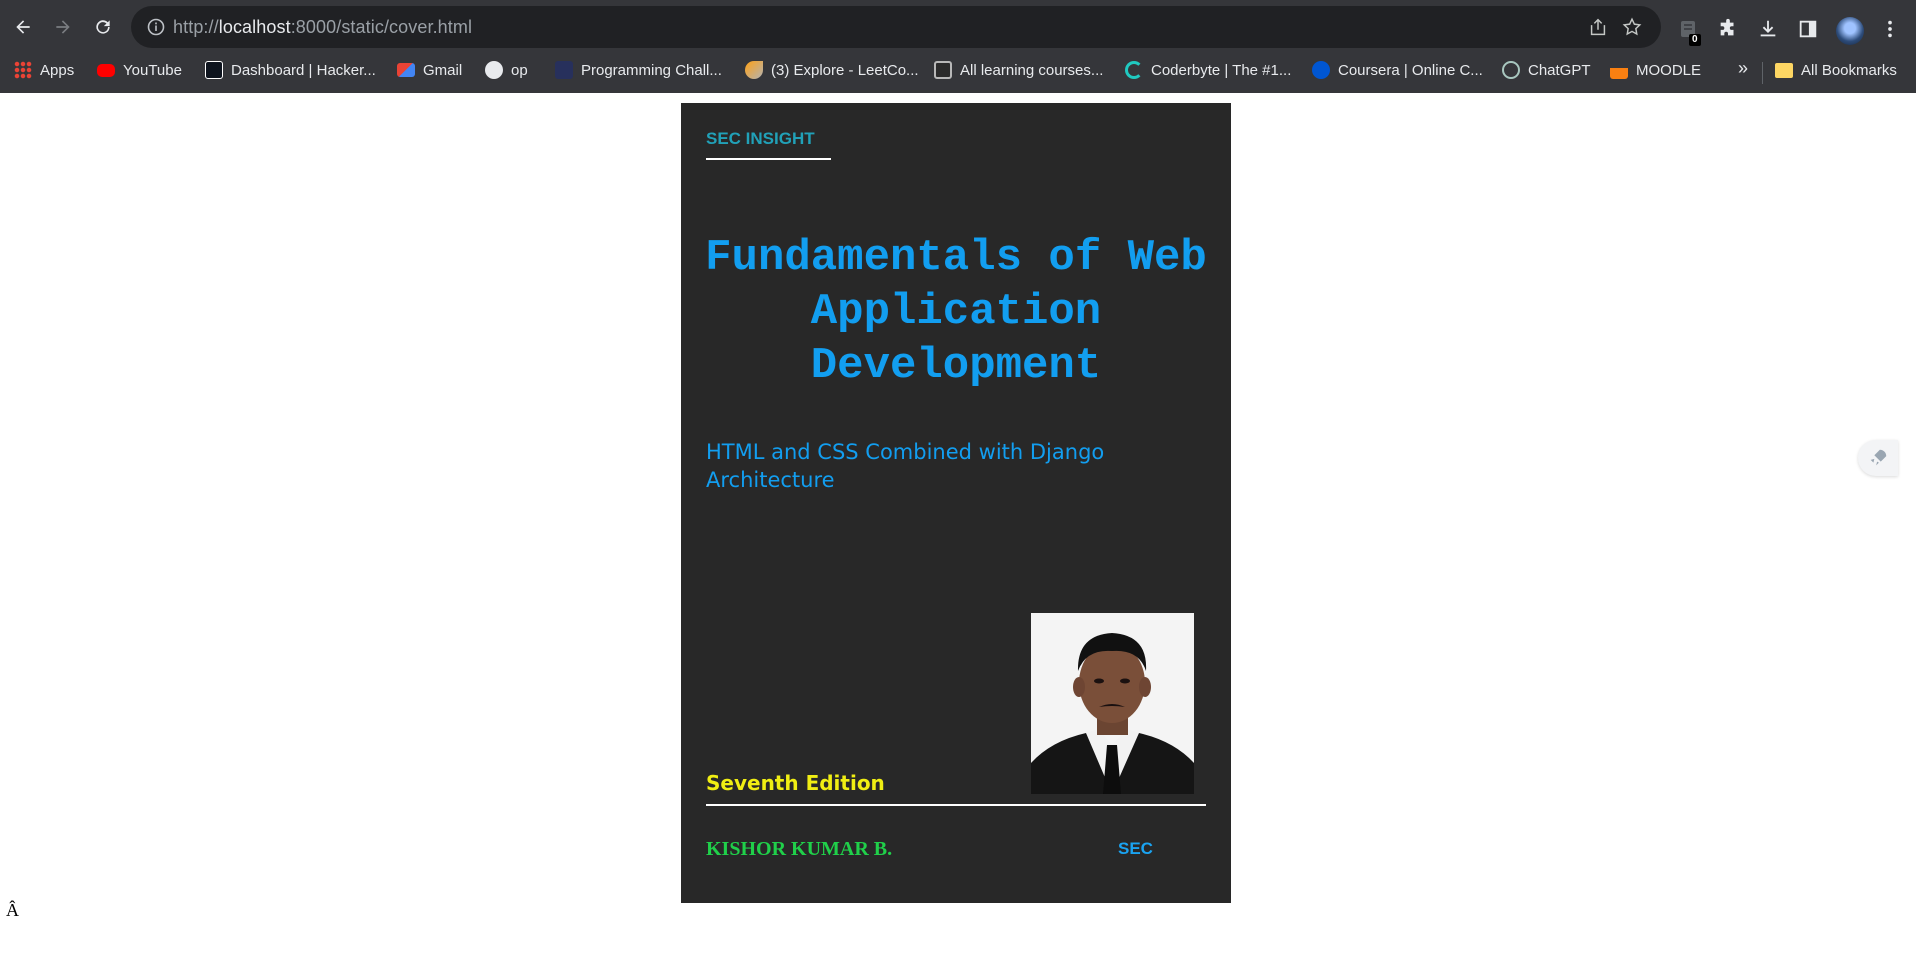 The width and height of the screenshot is (1916, 973). I want to click on url-host: localhost, so click(254, 27).